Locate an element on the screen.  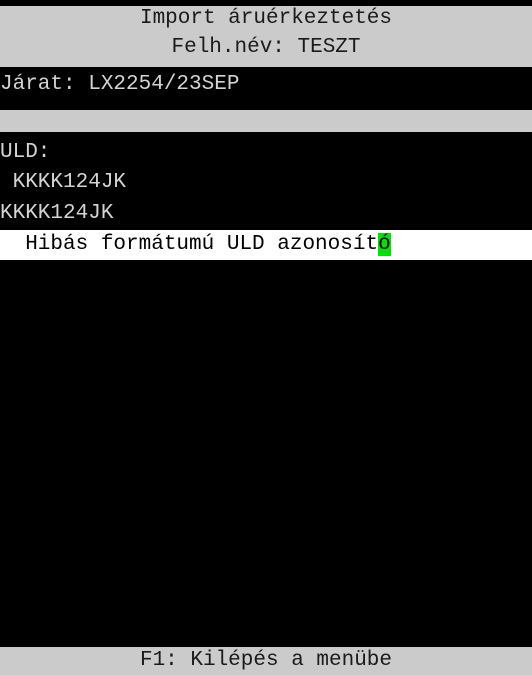
uld-label: ULD: is located at coordinates (266, 153).